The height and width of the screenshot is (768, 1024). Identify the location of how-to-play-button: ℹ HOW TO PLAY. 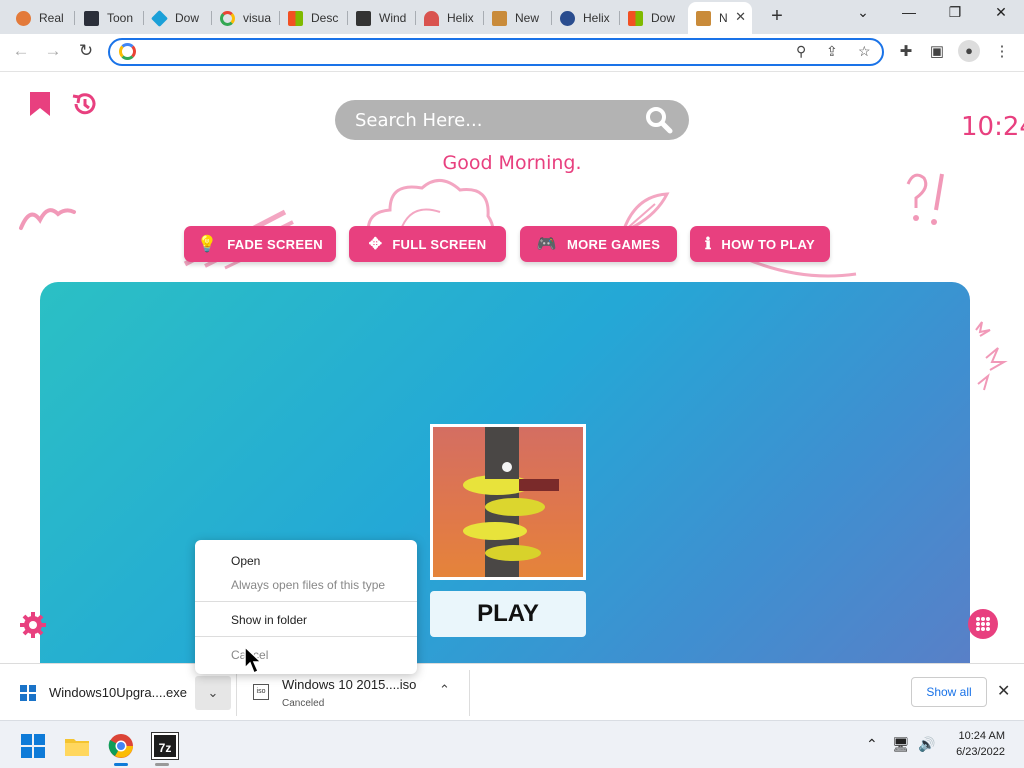
(760, 244).